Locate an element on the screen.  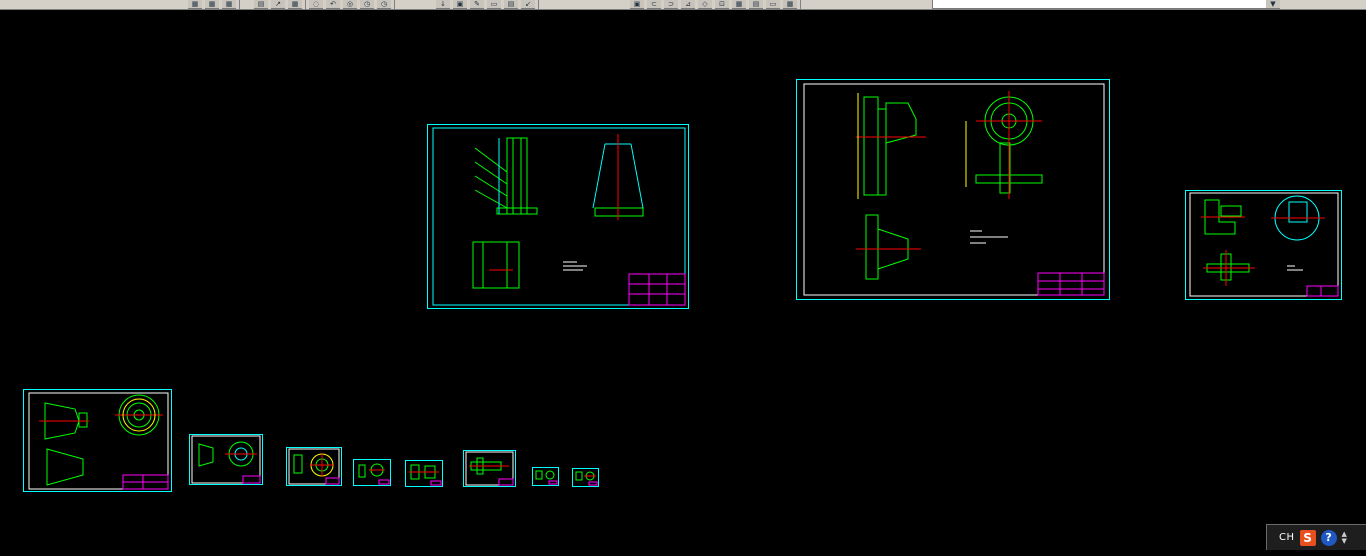
toolbar-button-5: ↗ is located at coordinates (278, 4).